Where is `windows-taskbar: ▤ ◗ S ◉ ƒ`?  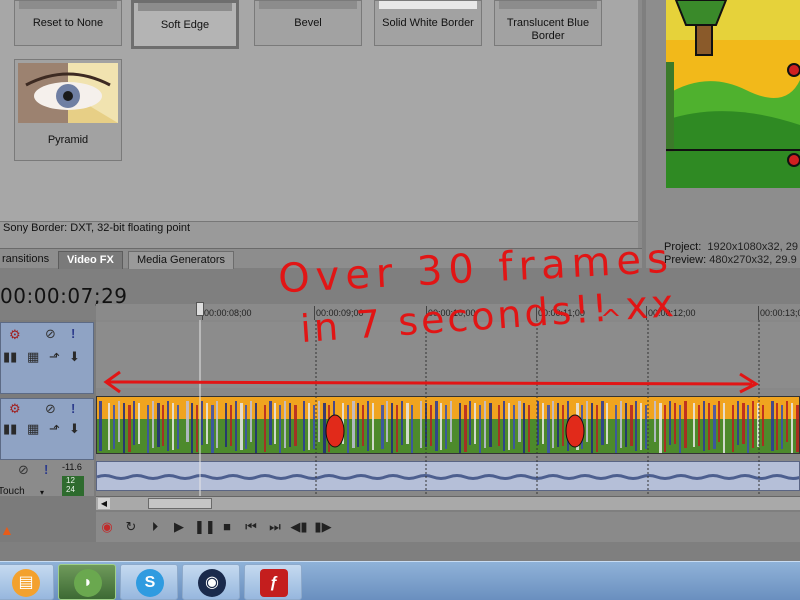
windows-taskbar: ▤ ◗ S ◉ ƒ is located at coordinates (400, 580).